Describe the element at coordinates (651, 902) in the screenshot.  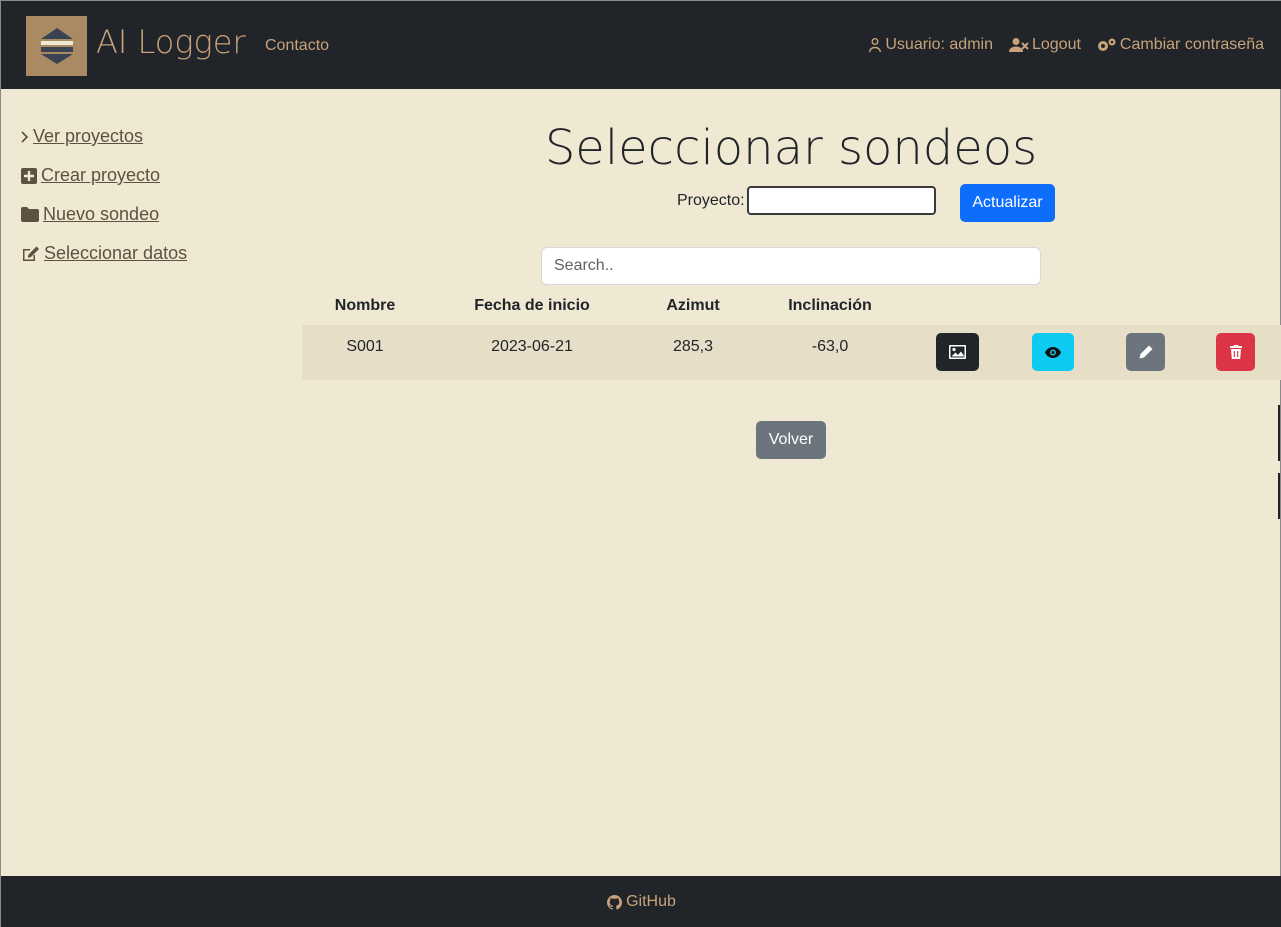
I see `github-link: GitHub` at that location.